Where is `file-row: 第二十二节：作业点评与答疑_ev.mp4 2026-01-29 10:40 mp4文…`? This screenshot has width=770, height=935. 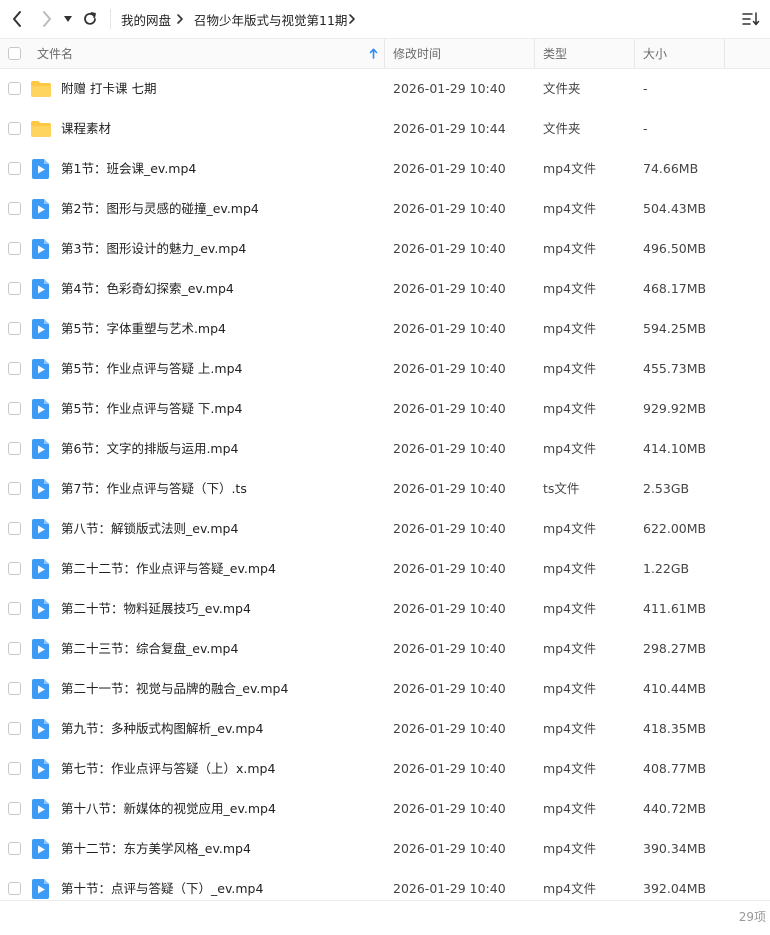
file-row: 第二十二节：作业点评与答疑_ev.mp4 2026-01-29 10:40 mp4文… is located at coordinates (385, 569).